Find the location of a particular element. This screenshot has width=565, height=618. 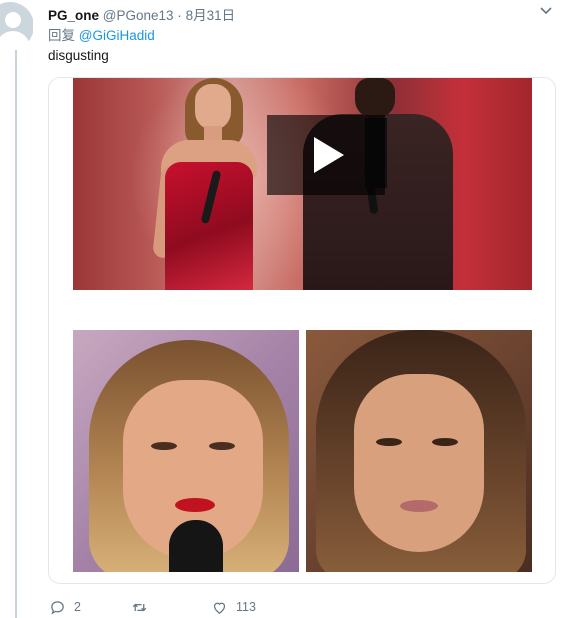

avatar is located at coordinates (16, 25).